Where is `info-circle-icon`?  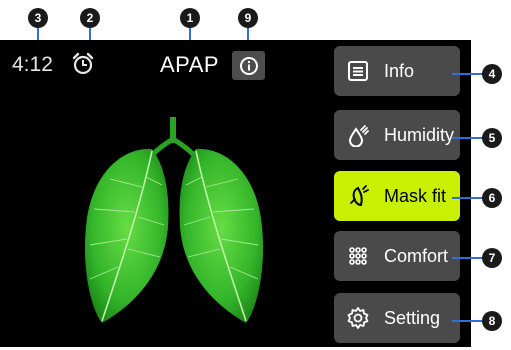 info-circle-icon is located at coordinates (248, 65).